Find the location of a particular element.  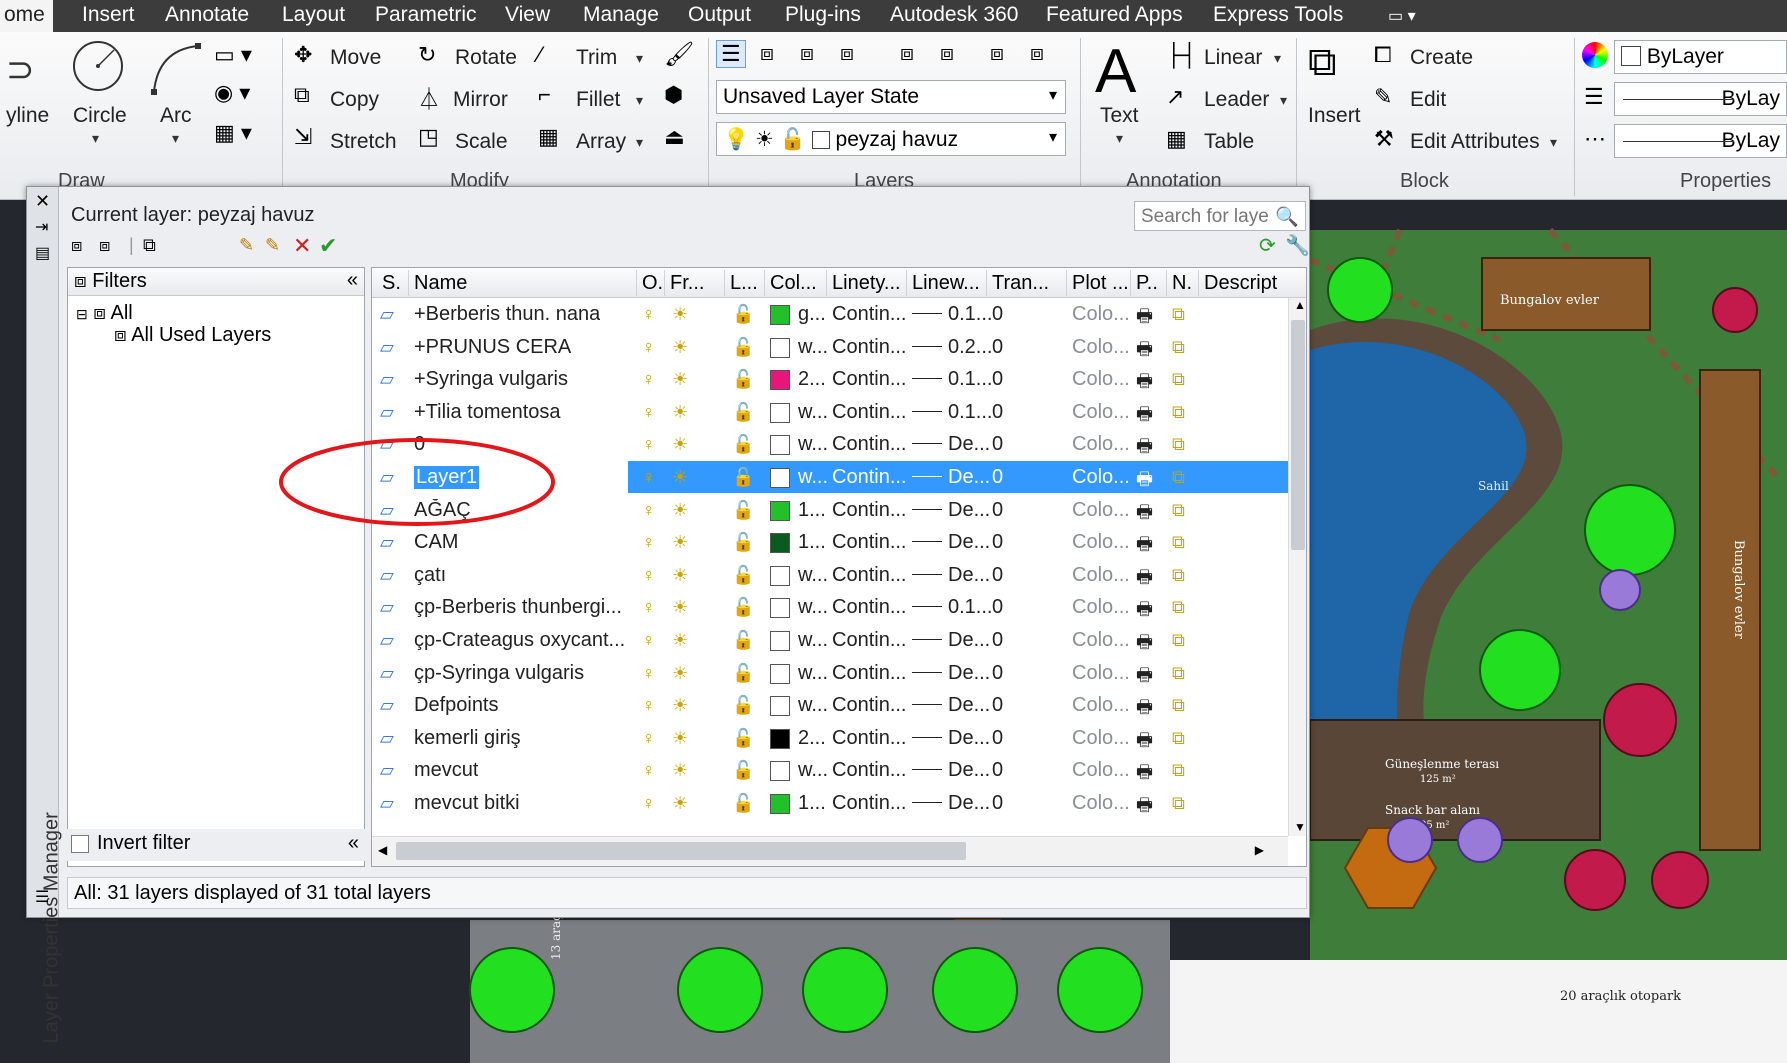

column-header: Name is located at coordinates (440, 283).